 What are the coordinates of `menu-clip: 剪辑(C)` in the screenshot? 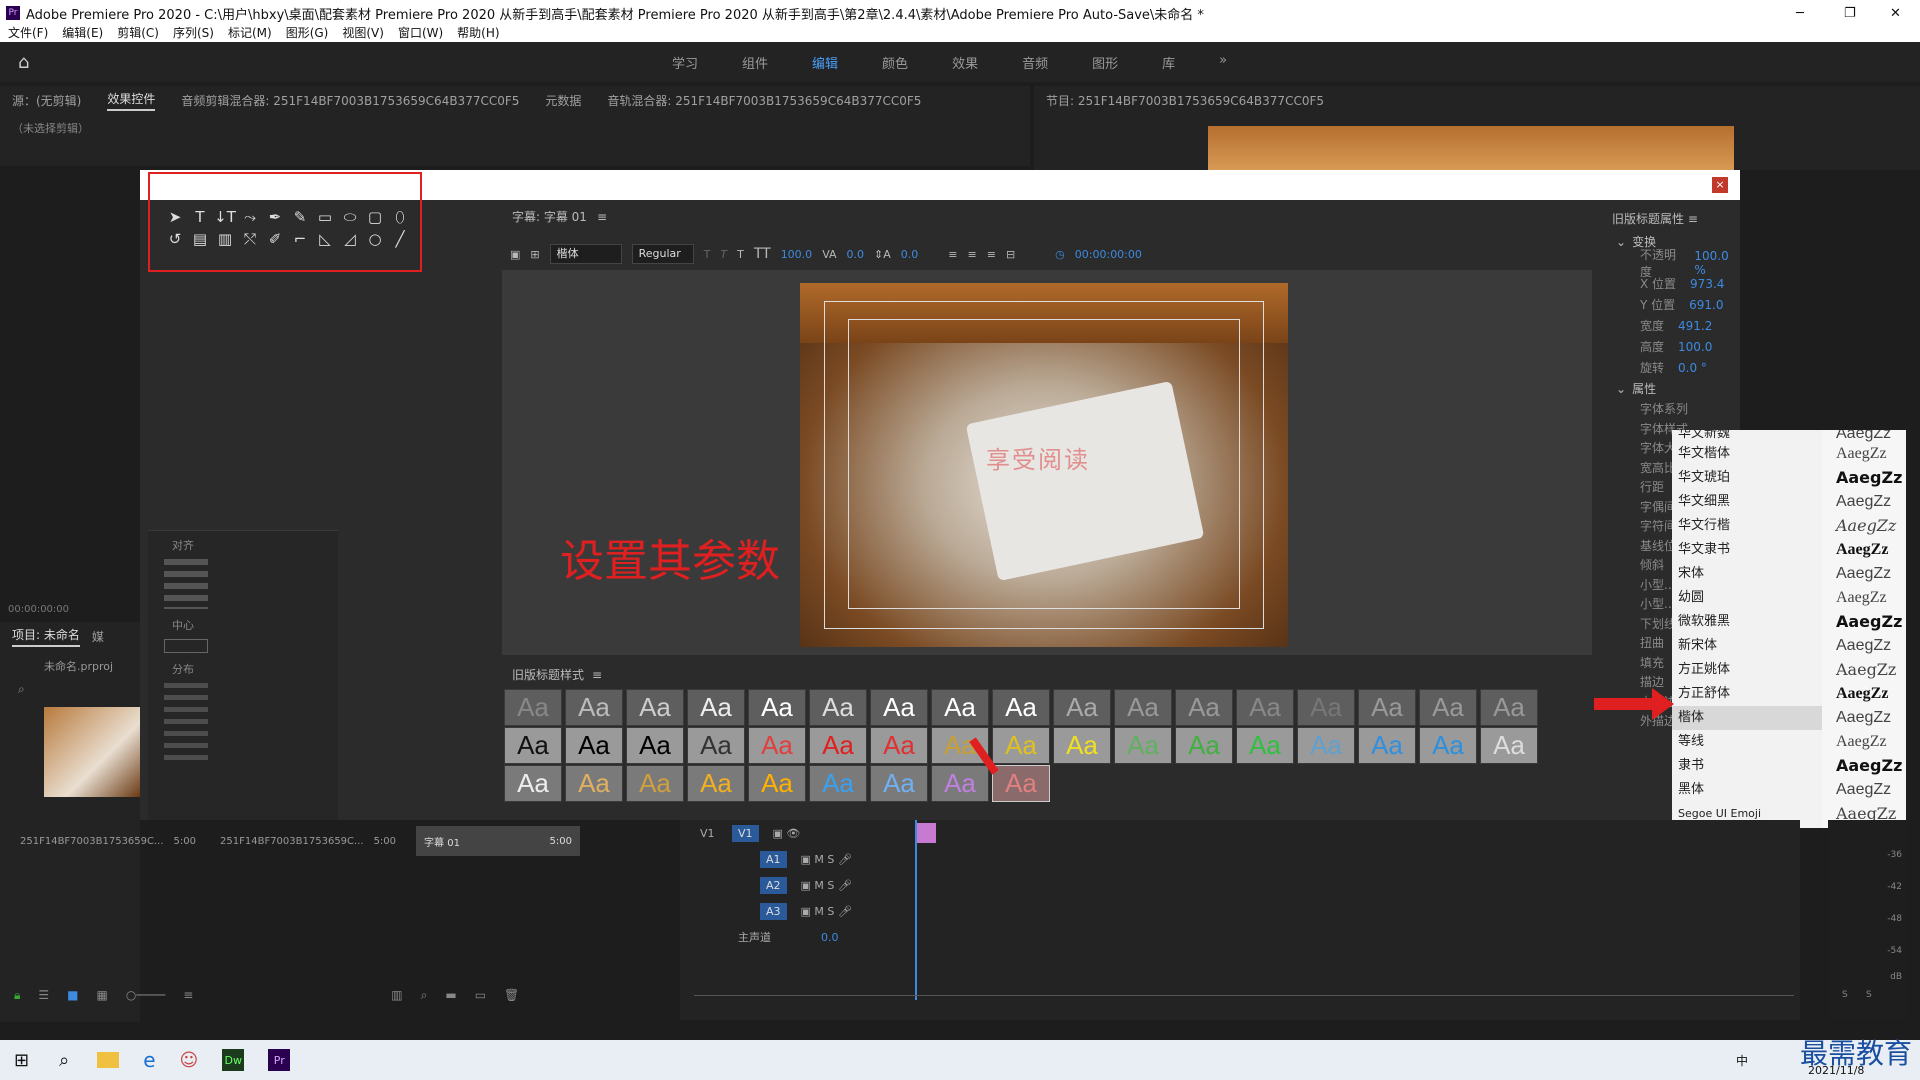 It's located at (138, 32).